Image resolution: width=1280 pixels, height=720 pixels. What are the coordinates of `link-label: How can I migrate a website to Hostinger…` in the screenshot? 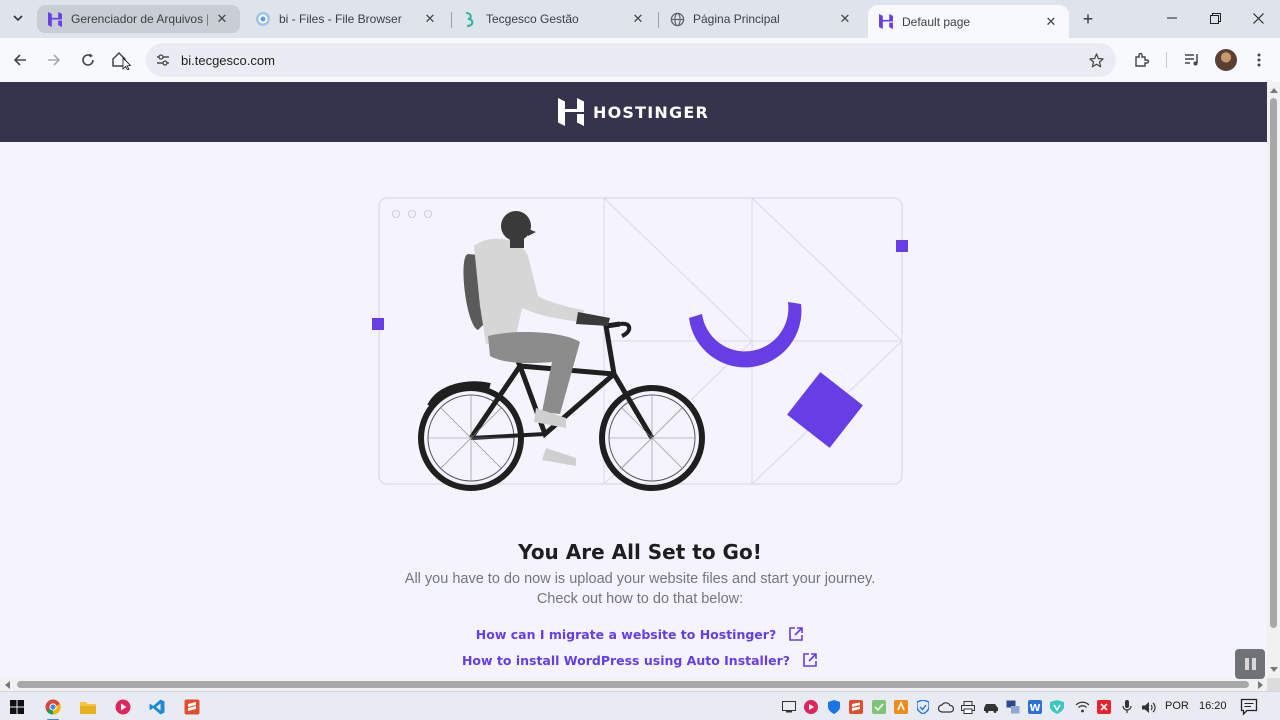 It's located at (626, 634).